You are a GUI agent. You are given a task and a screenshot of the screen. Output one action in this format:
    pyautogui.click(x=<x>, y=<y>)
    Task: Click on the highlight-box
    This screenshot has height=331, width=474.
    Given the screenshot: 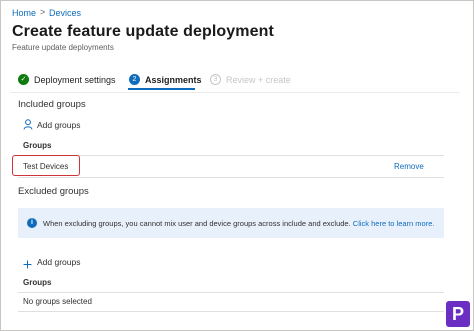 What is the action you would take?
    pyautogui.click(x=46, y=165)
    